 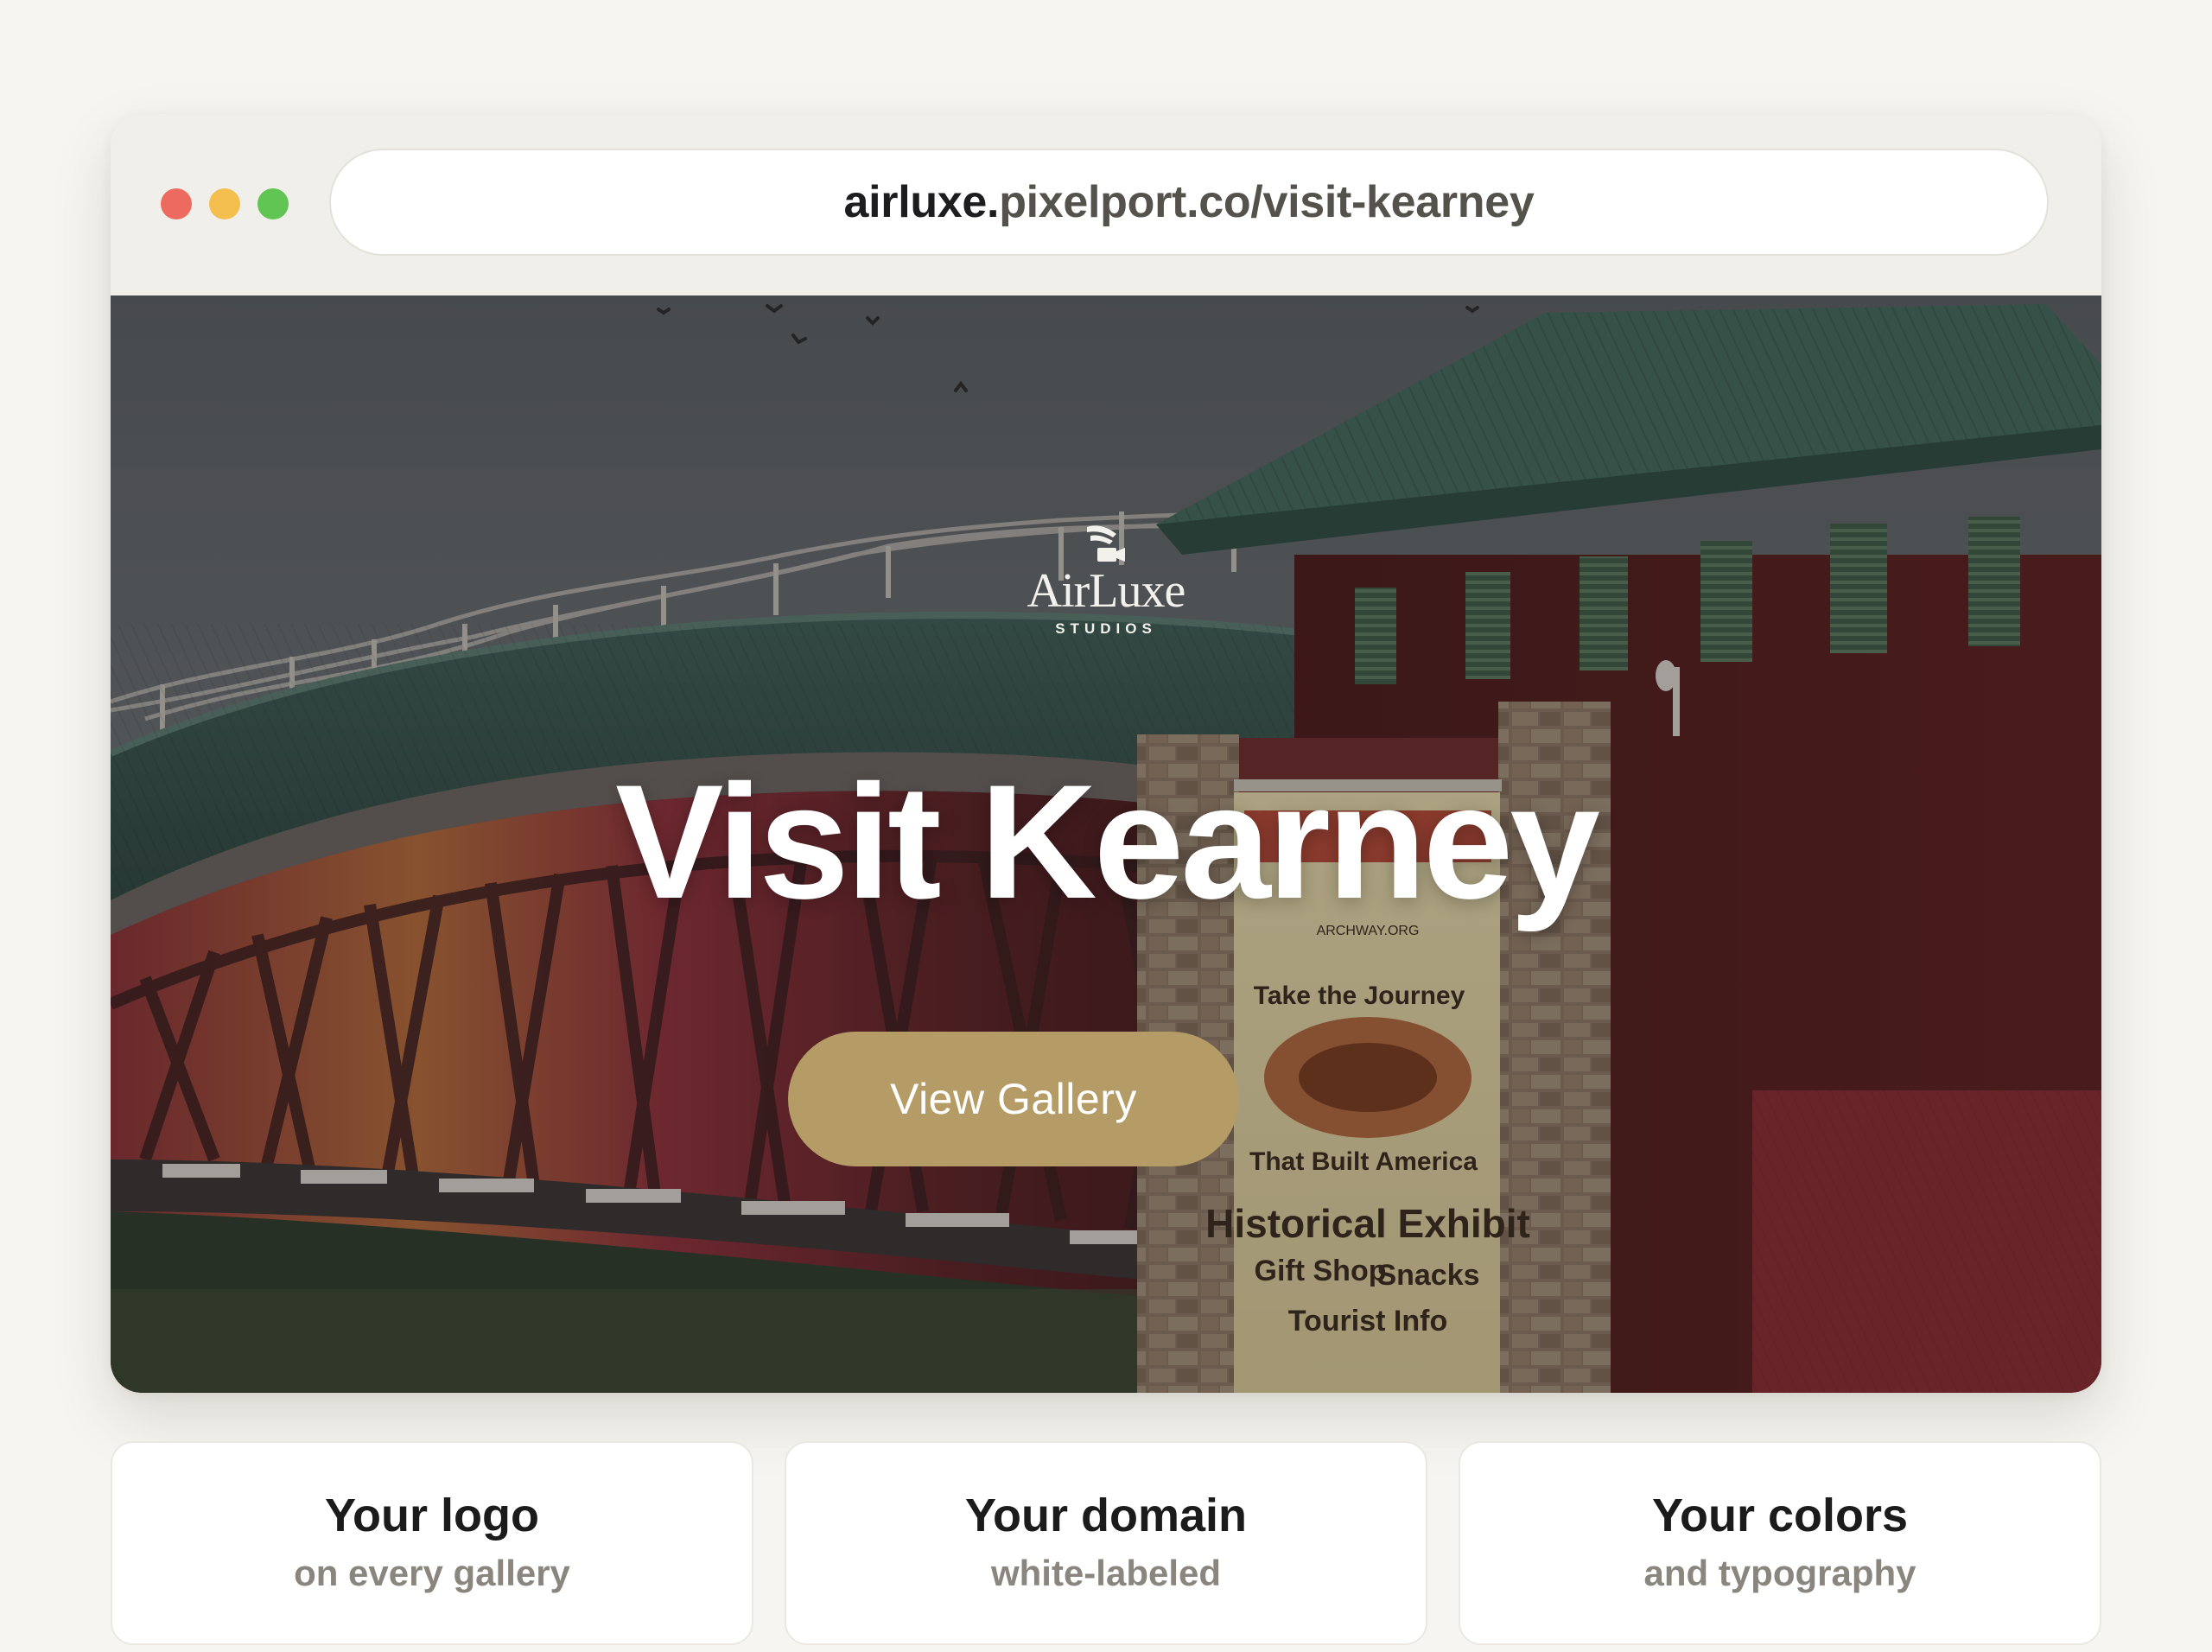 I want to click on address-bar: airluxe. pixelport.co/visit-kearney, so click(x=1189, y=203).